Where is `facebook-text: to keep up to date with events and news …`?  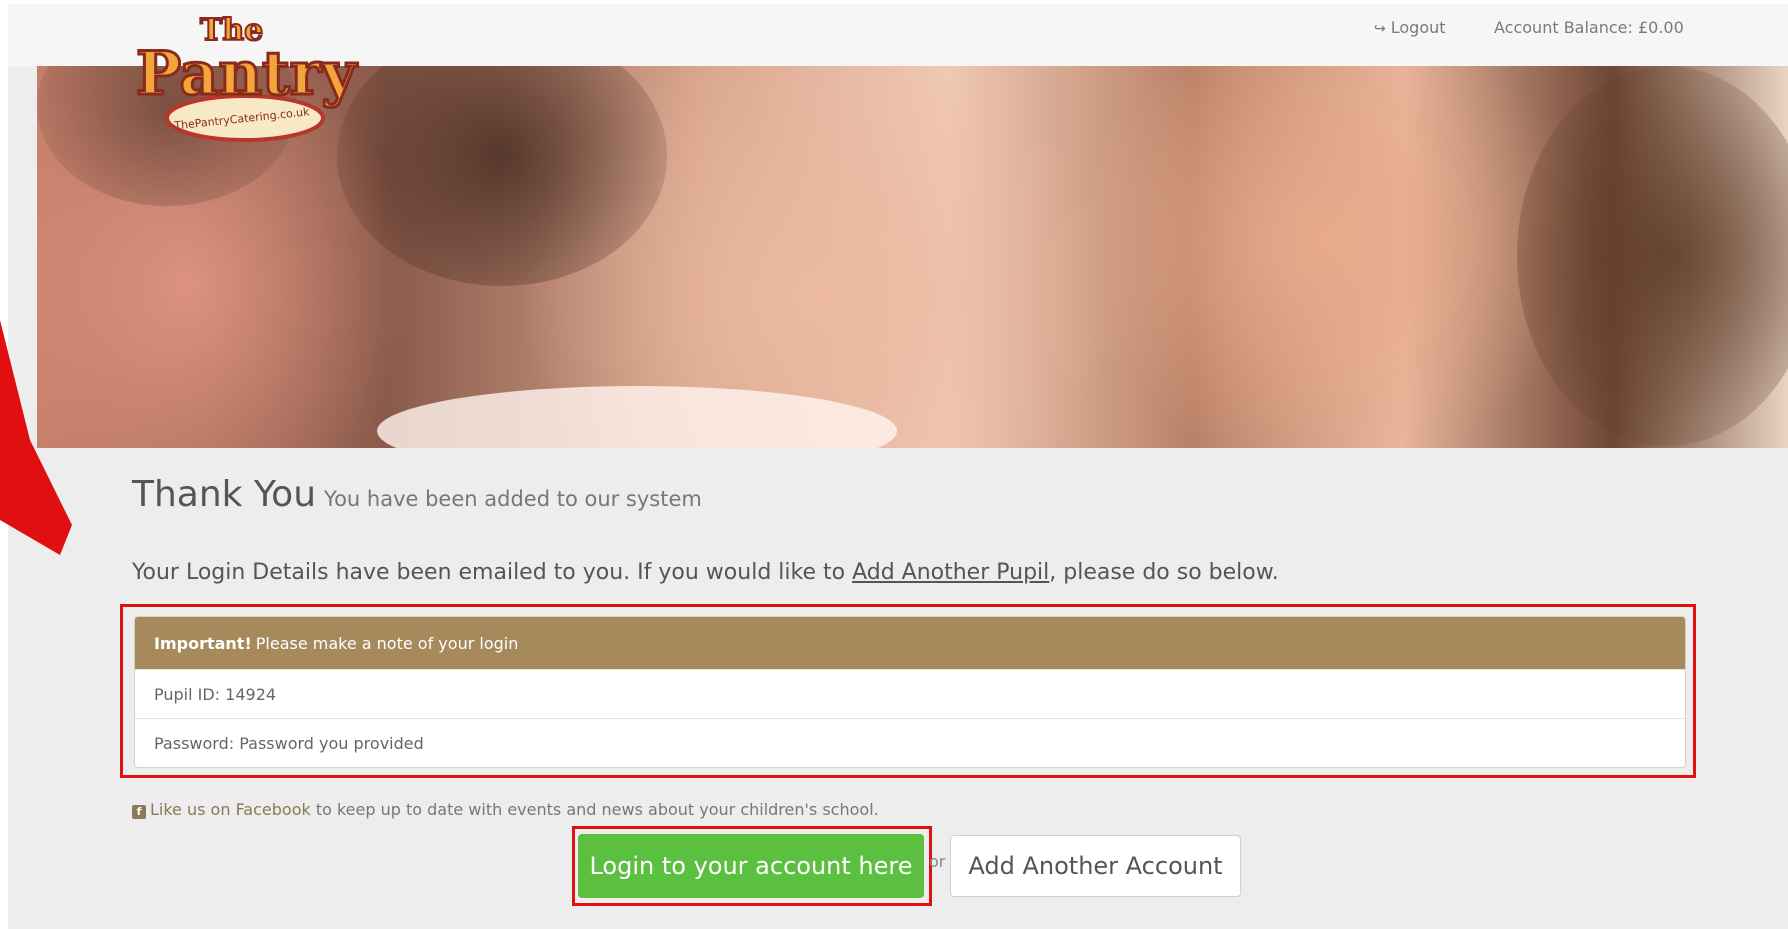
facebook-text: to keep up to date with events and news … is located at coordinates (594, 809).